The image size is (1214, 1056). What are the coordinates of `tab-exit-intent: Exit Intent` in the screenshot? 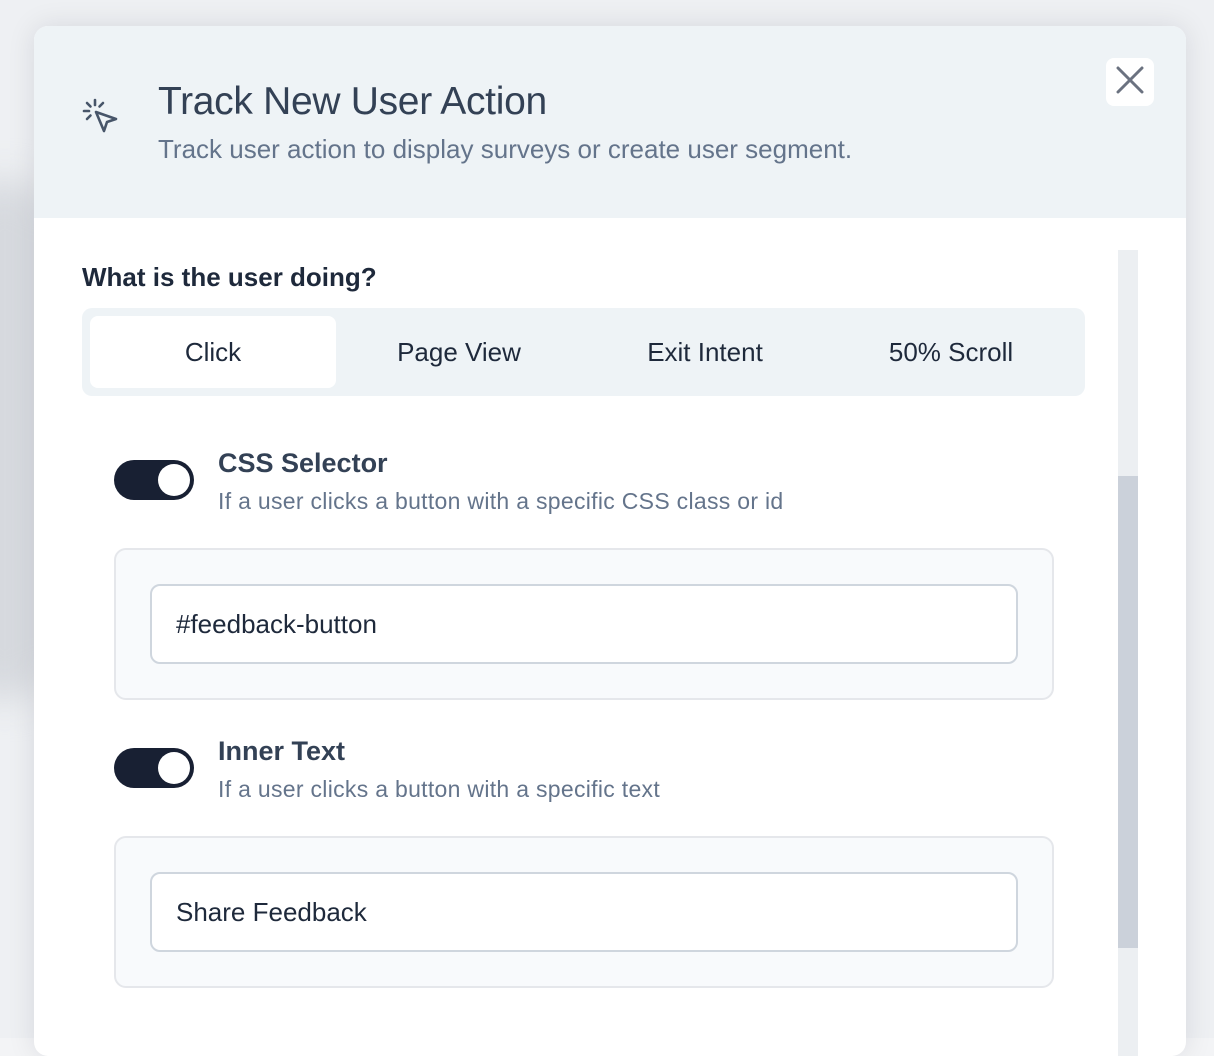 It's located at (705, 352).